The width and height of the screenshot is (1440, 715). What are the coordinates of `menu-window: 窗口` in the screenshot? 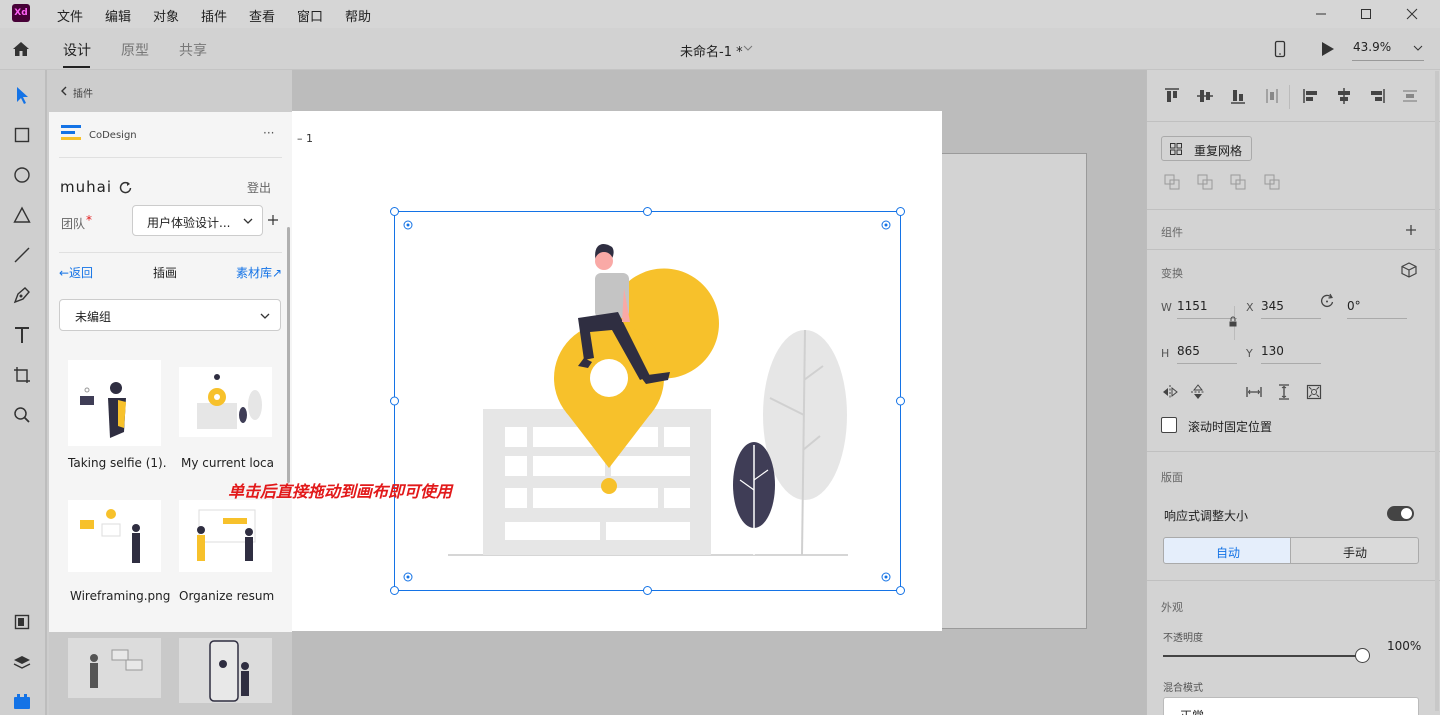 It's located at (310, 15).